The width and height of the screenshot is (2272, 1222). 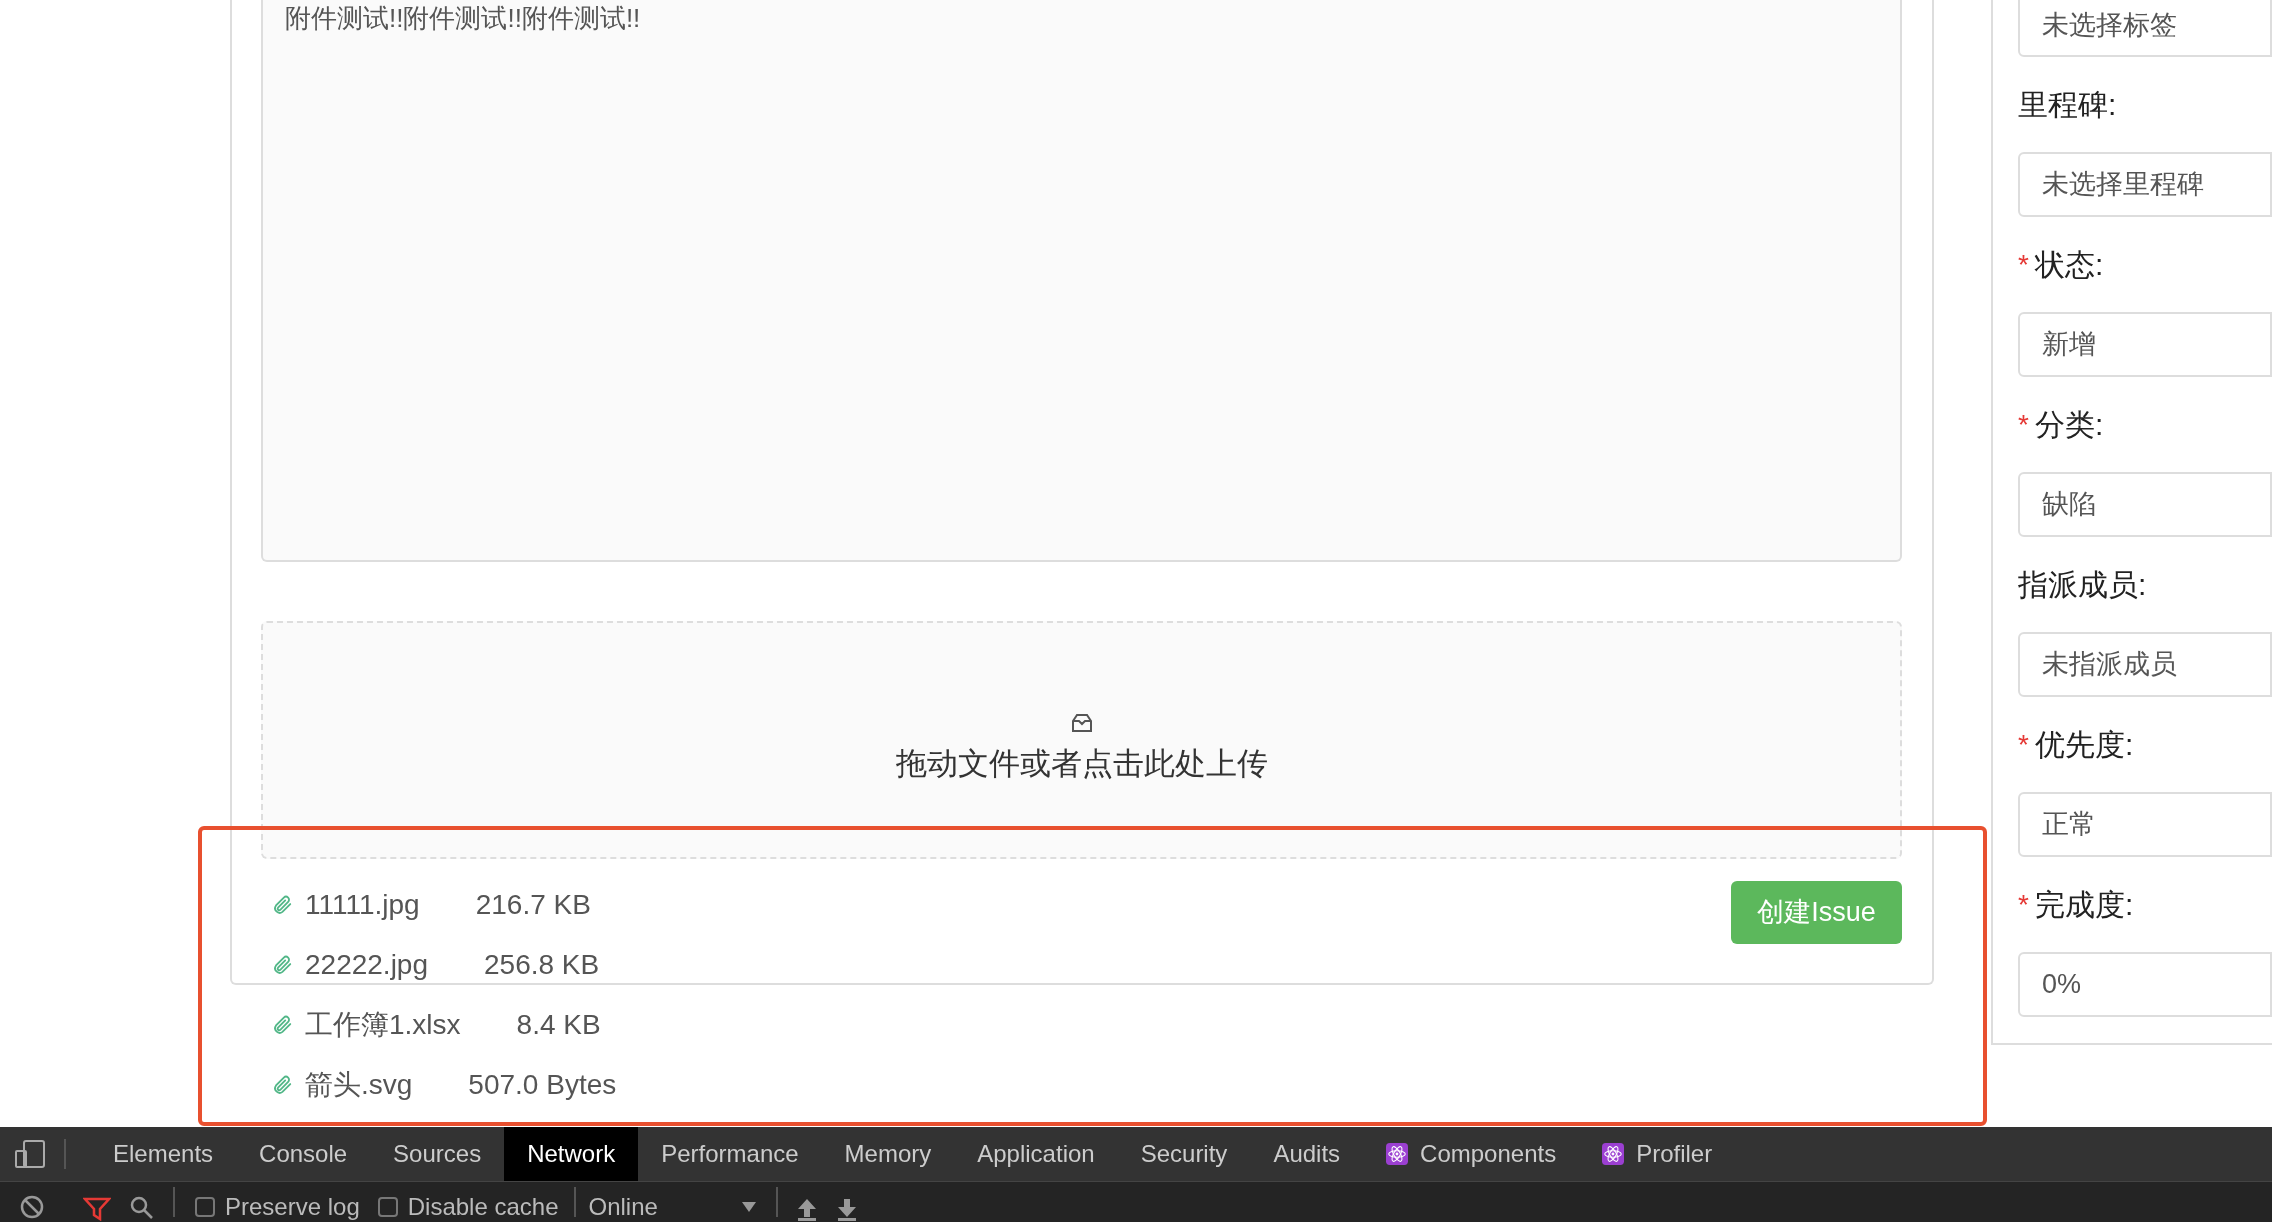 What do you see at coordinates (749, 1207) in the screenshot?
I see `caret-icon` at bounding box center [749, 1207].